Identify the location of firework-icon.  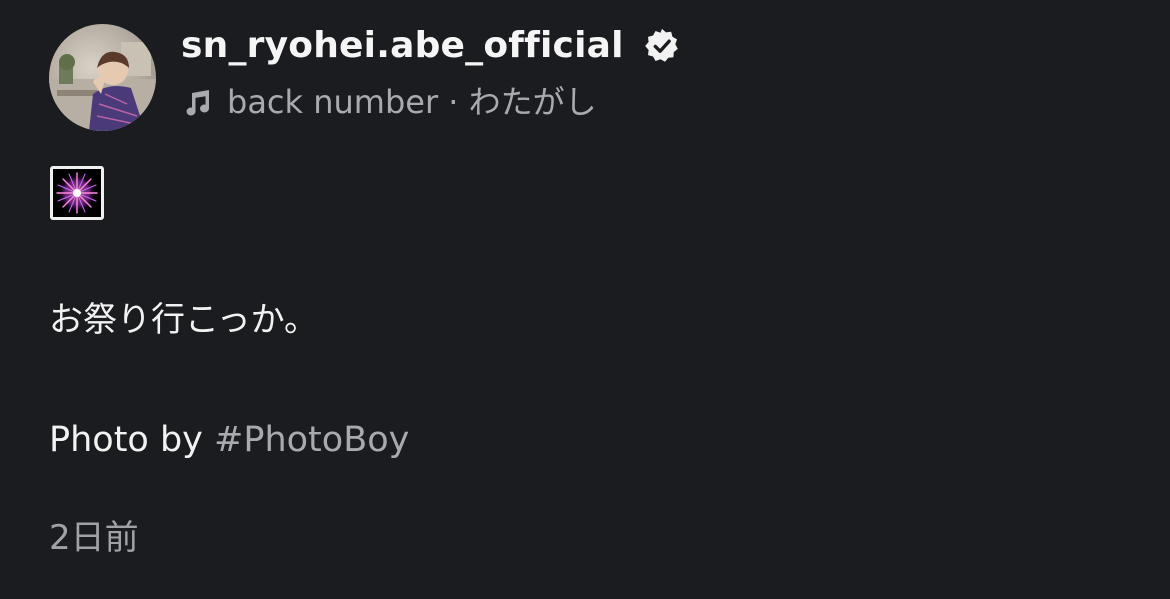
(77, 193).